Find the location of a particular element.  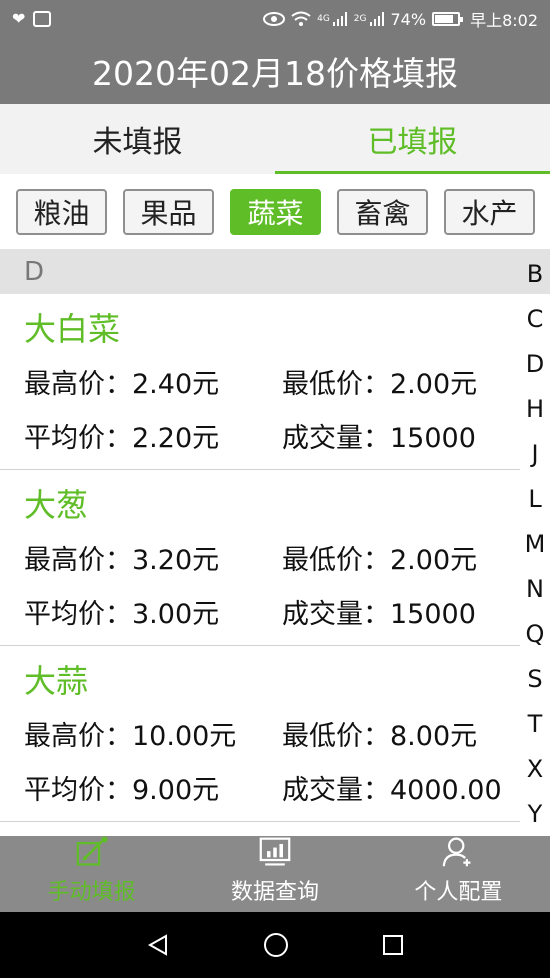

index-letter-n: N is located at coordinates (535, 589).